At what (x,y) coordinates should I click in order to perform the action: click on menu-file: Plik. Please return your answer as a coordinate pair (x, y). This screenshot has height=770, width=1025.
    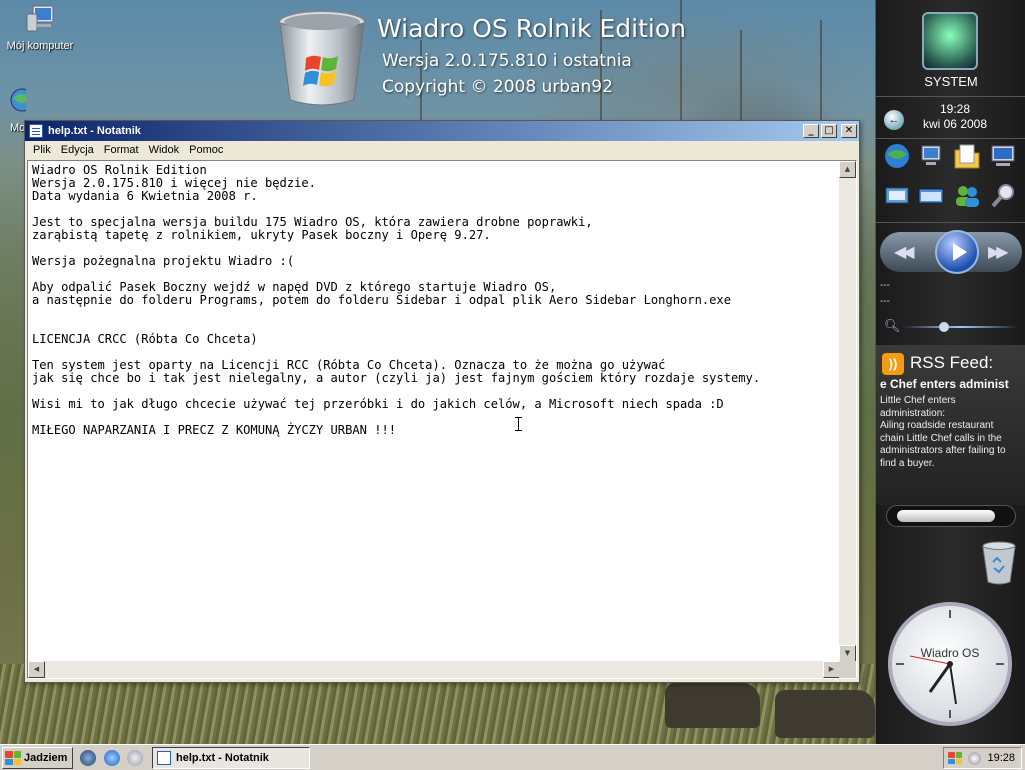
    Looking at the image, I should click on (42, 150).